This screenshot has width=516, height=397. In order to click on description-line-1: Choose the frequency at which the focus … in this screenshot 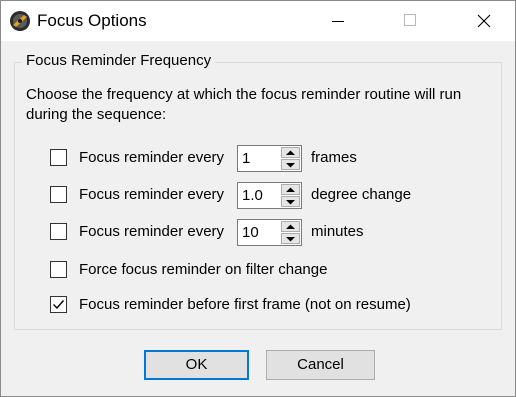, I will do `click(244, 94)`.